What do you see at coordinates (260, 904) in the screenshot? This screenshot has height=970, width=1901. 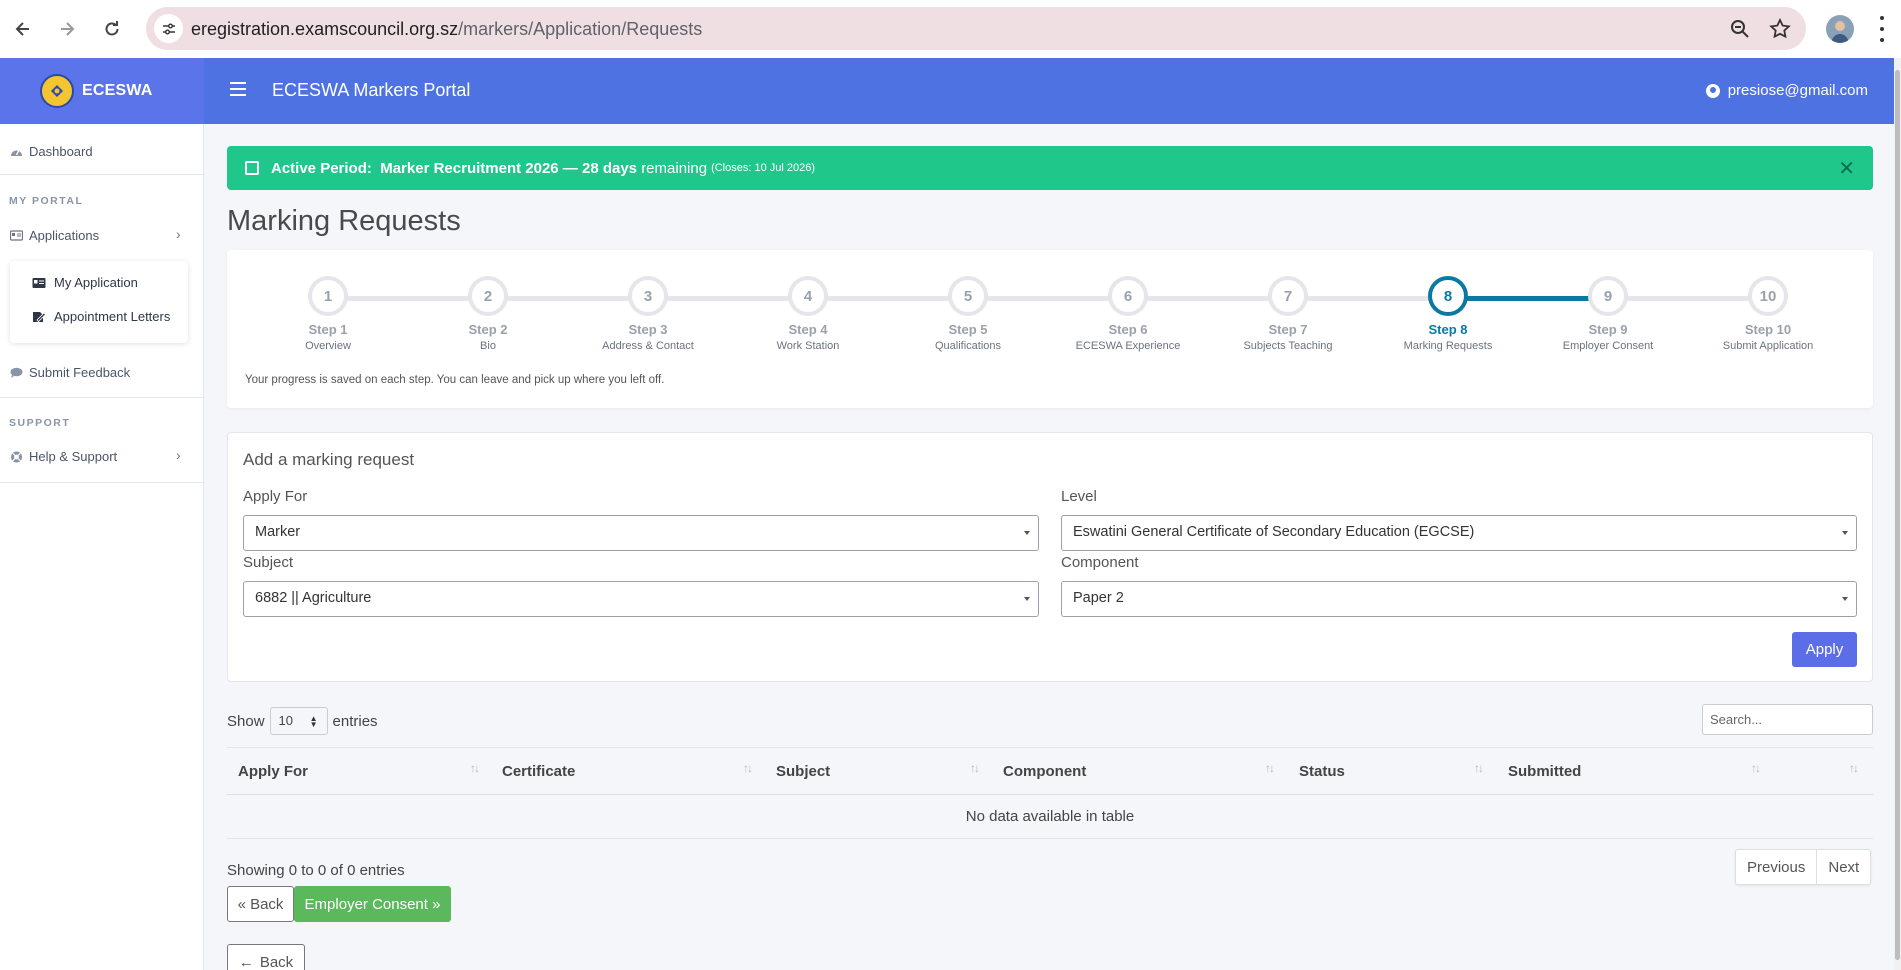 I see `back-button: « Back` at bounding box center [260, 904].